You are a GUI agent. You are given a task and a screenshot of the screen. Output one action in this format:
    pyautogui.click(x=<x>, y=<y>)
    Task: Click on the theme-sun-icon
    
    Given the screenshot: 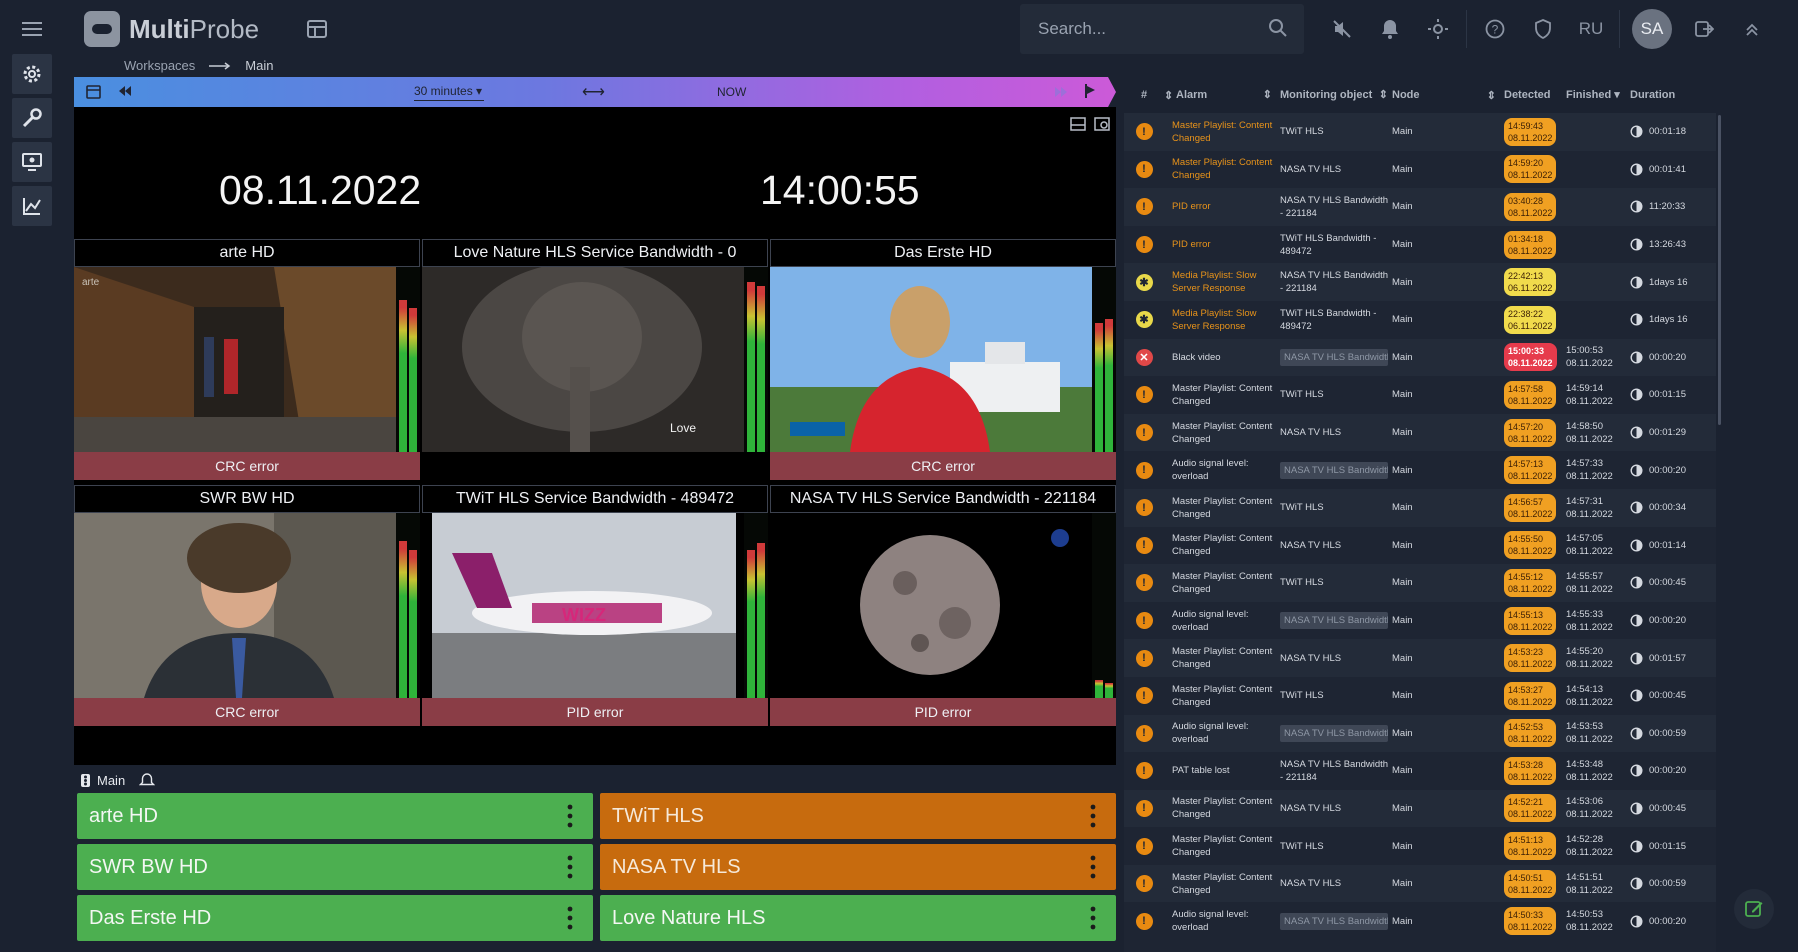 What is the action you would take?
    pyautogui.click(x=1438, y=29)
    